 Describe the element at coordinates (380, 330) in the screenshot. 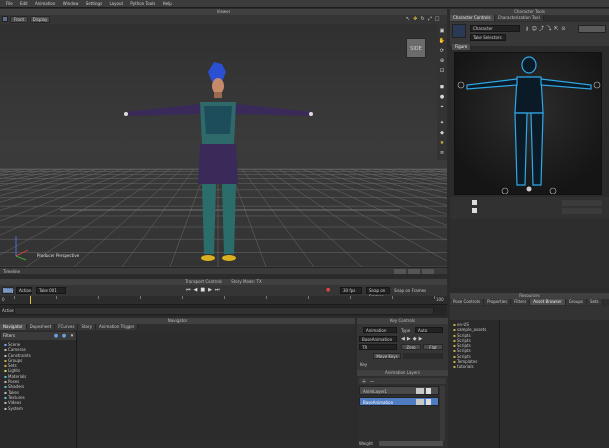

I see `animation-dropdown: Animation` at that location.